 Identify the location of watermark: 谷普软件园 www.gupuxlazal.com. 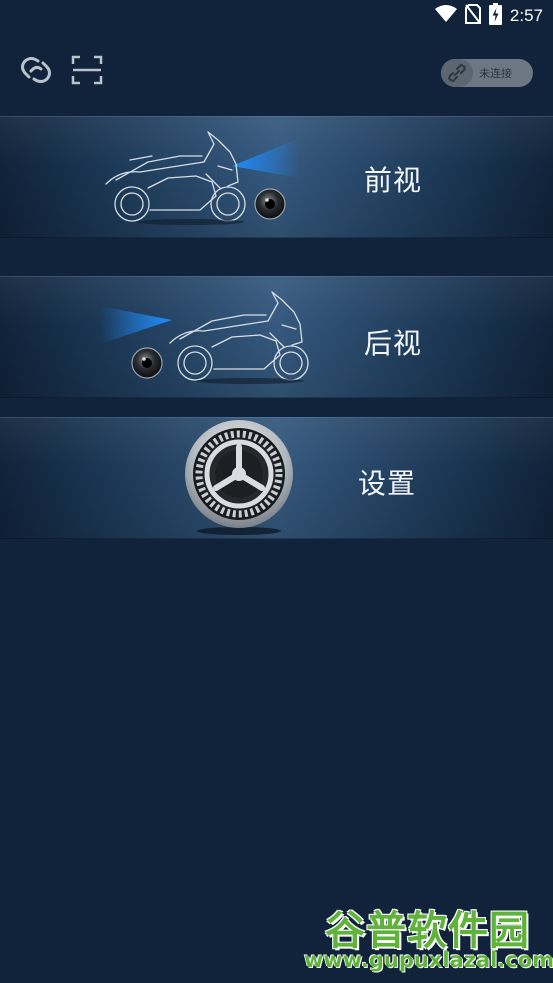
(428, 937).